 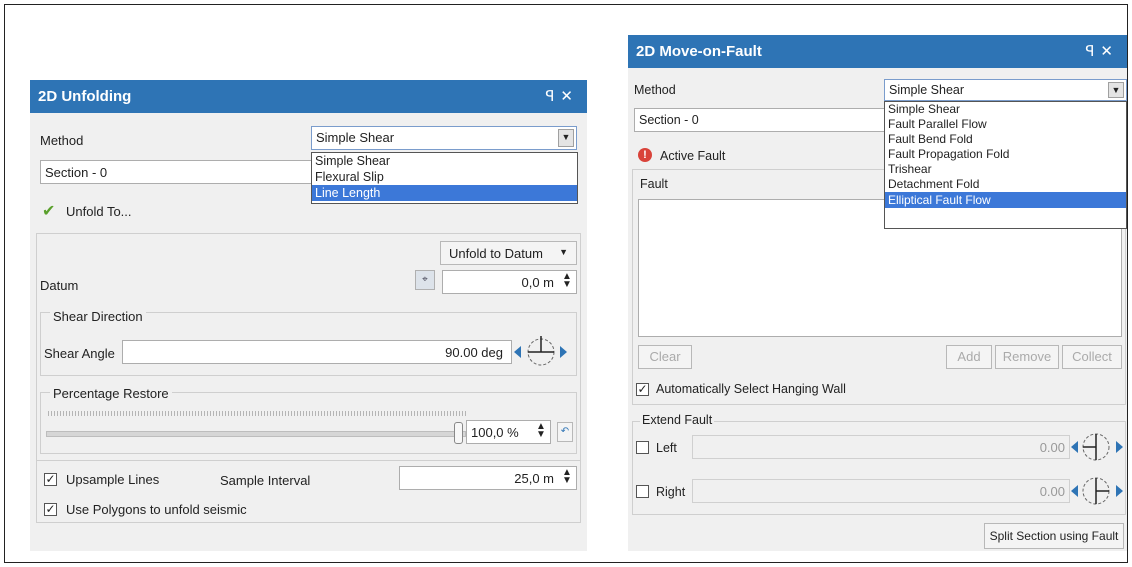 What do you see at coordinates (59, 285) in the screenshot?
I see `datum-label: Datum` at bounding box center [59, 285].